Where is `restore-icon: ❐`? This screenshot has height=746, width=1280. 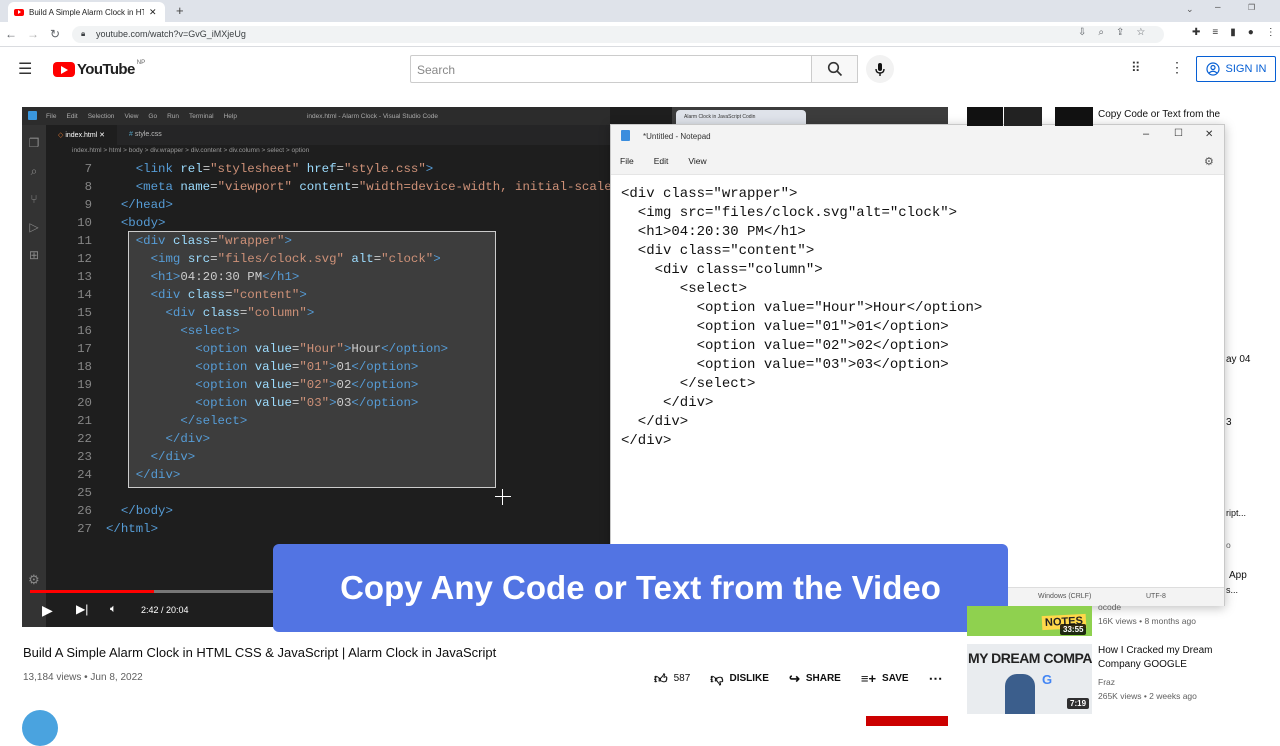
restore-icon: ❐ is located at coordinates (1251, 7).